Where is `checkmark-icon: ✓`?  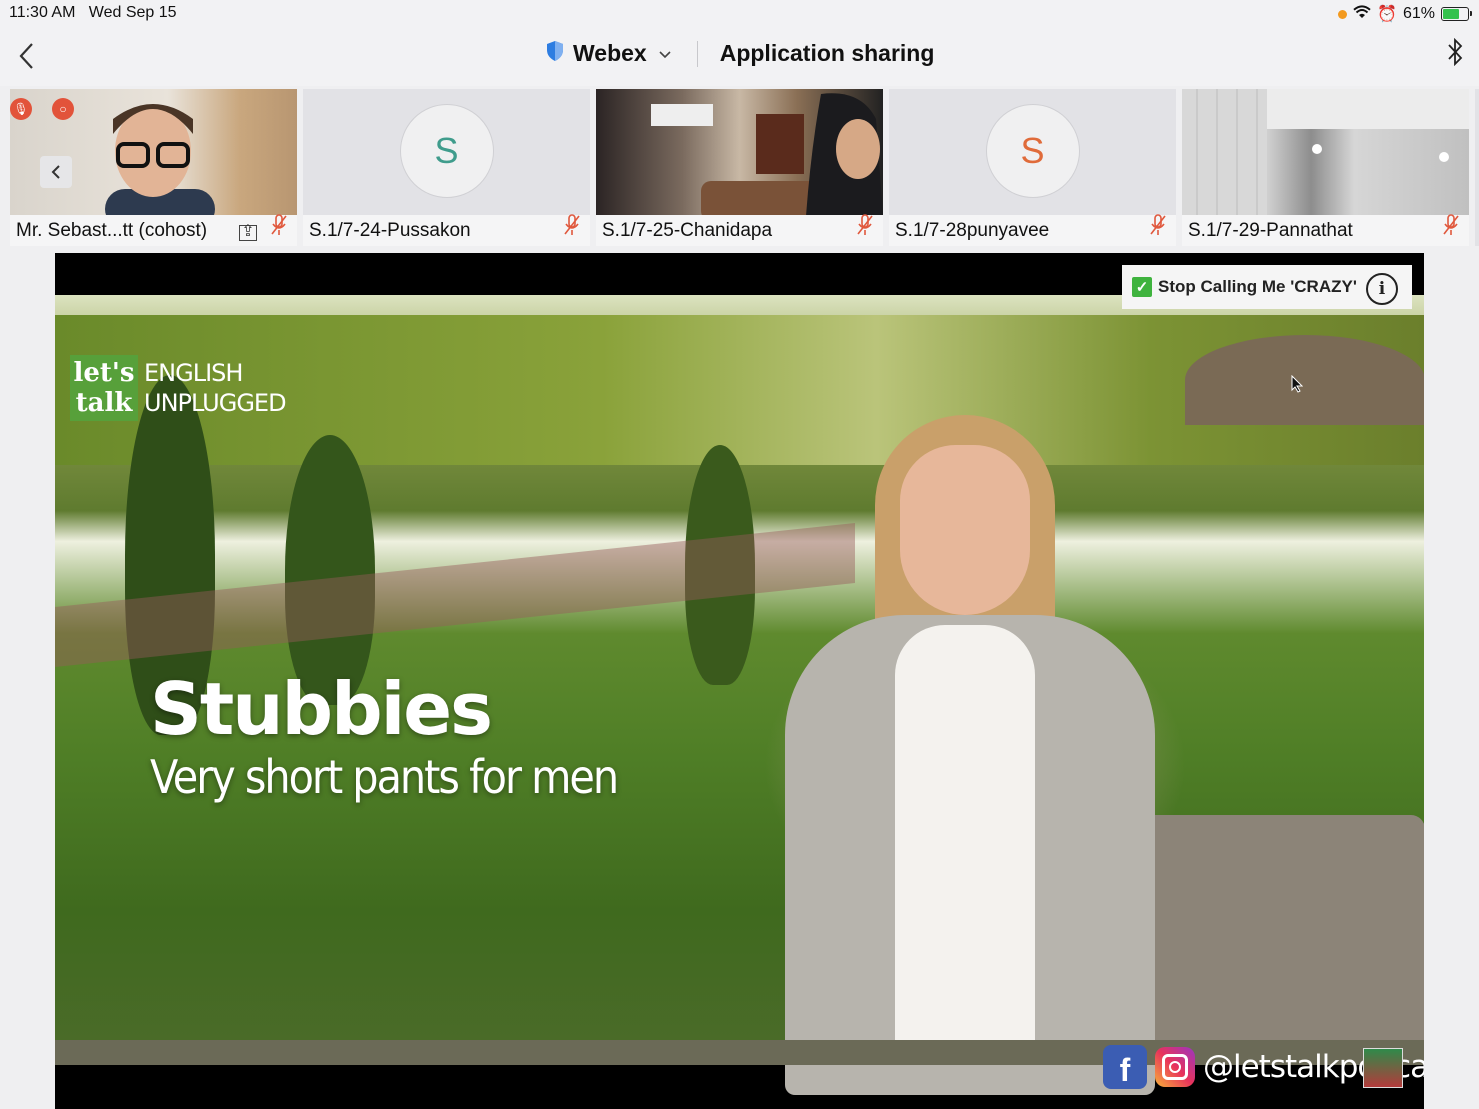 checkmark-icon: ✓ is located at coordinates (1142, 287).